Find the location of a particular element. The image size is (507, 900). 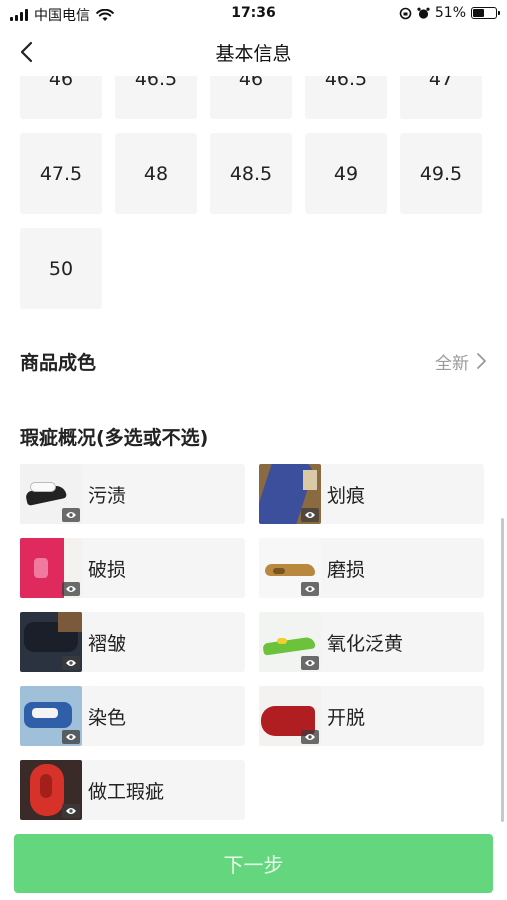

battery-percent: 51% is located at coordinates (450, 13).